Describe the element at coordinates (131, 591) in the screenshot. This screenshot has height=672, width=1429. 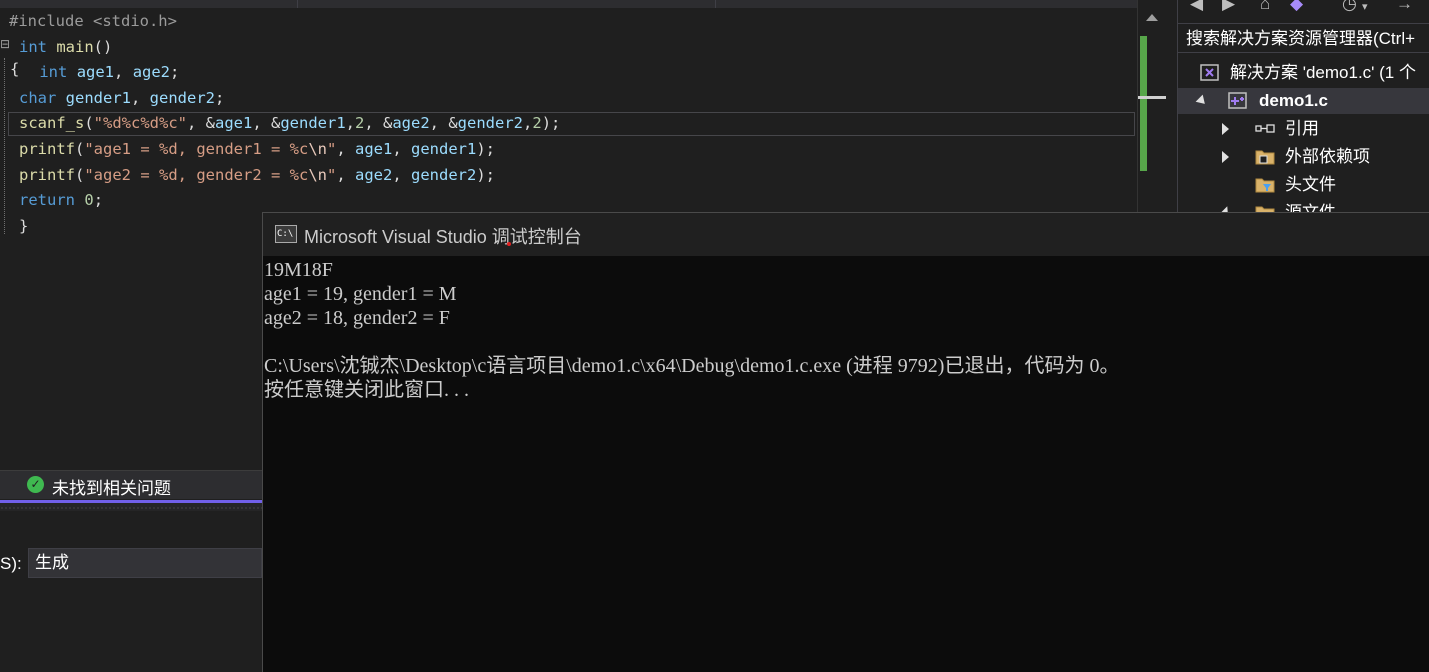
I see `output-panel: S): 生成` at that location.